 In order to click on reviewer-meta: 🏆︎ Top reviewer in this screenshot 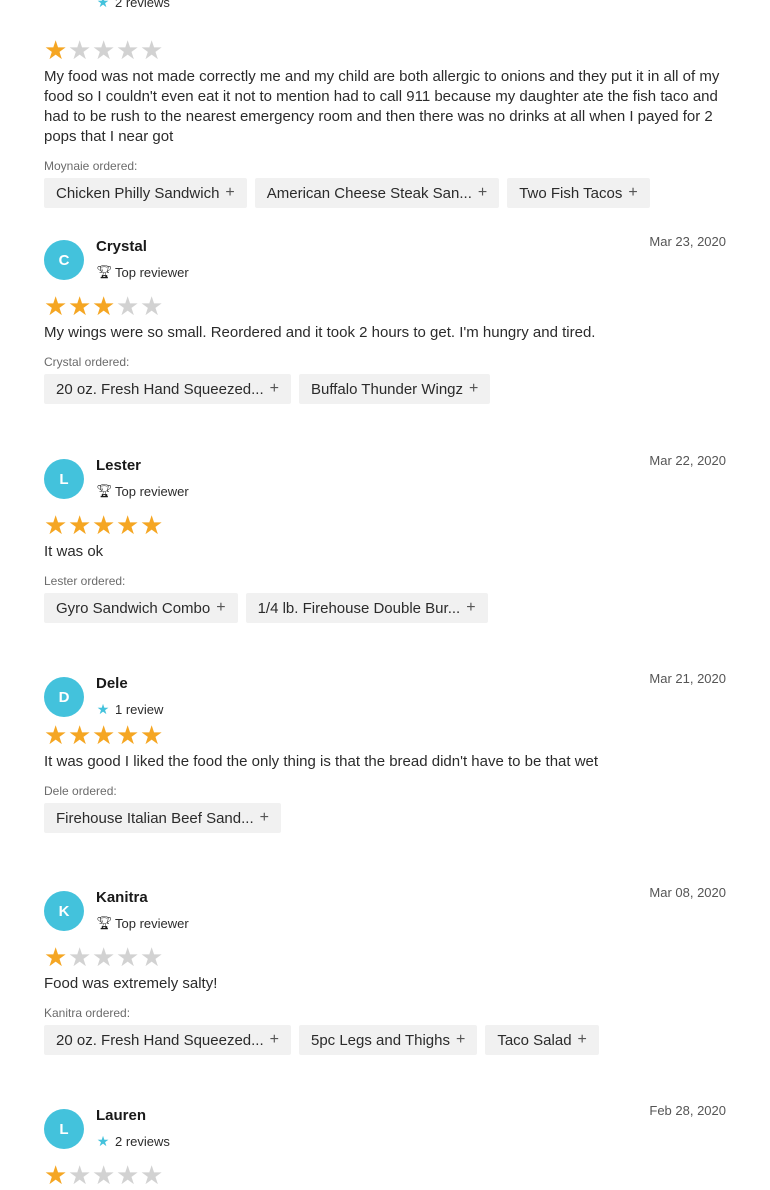, I will do `click(142, 923)`.